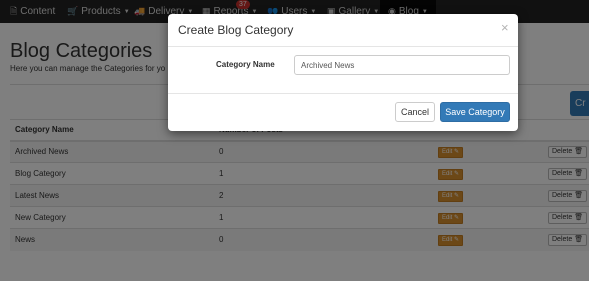 The width and height of the screenshot is (589, 281). Describe the element at coordinates (343, 93) in the screenshot. I see `modal-footer-divider` at that location.